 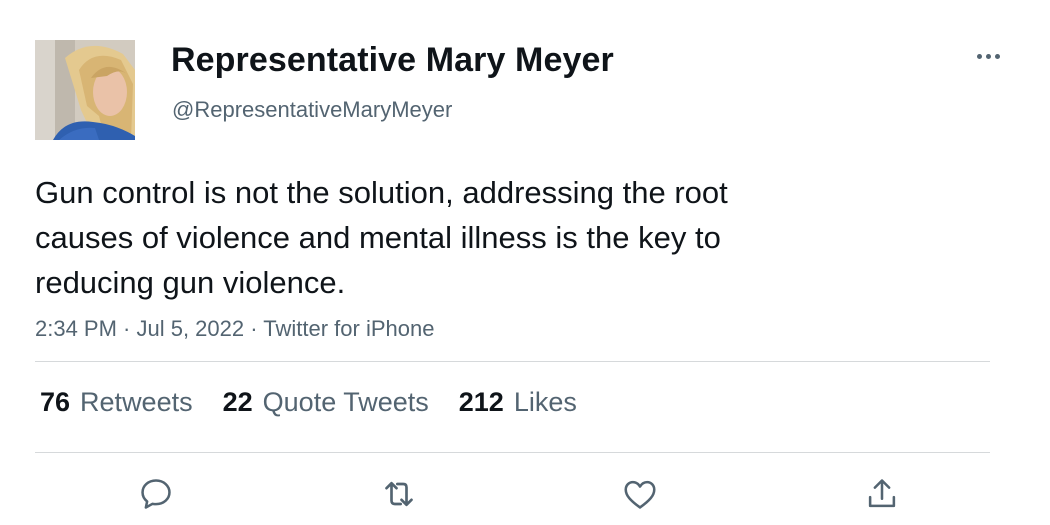 I want to click on retweet-button, so click(x=399, y=494).